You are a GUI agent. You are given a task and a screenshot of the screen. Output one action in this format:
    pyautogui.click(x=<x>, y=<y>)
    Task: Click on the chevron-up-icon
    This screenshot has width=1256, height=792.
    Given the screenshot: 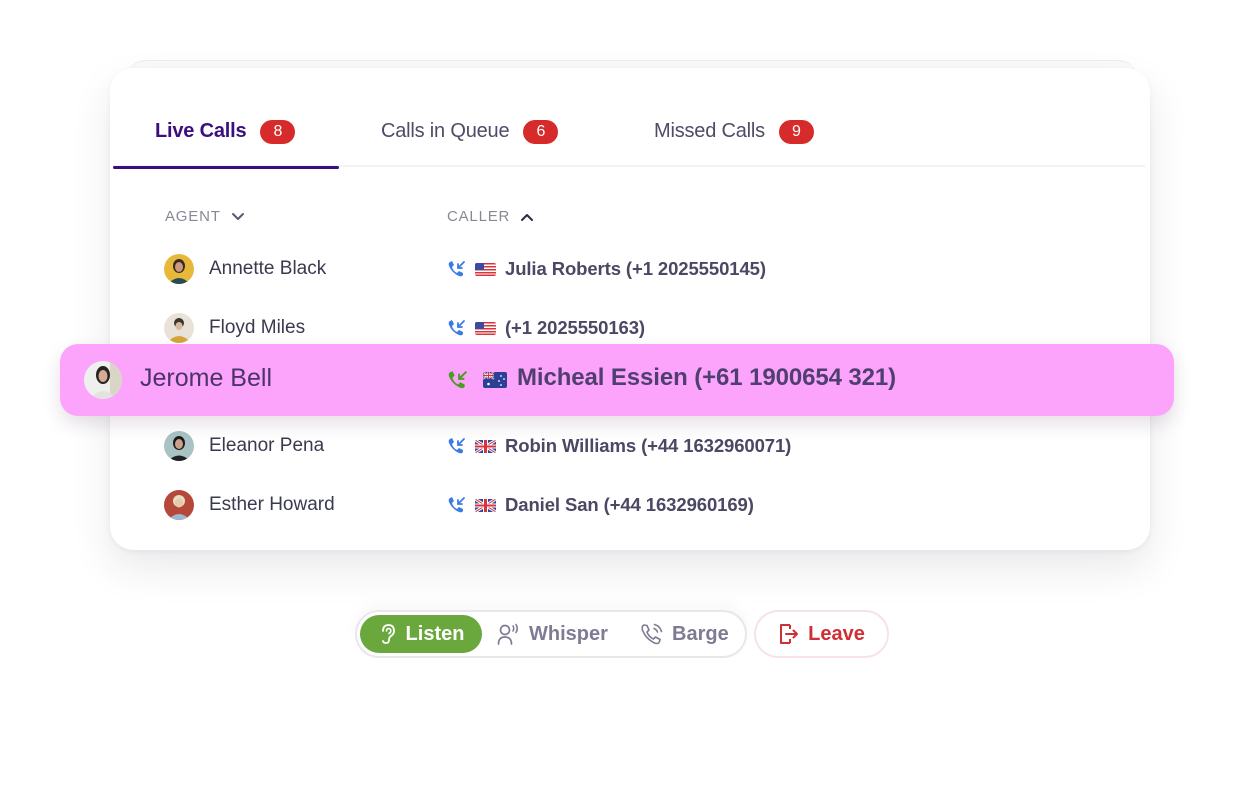 What is the action you would take?
    pyautogui.click(x=527, y=217)
    